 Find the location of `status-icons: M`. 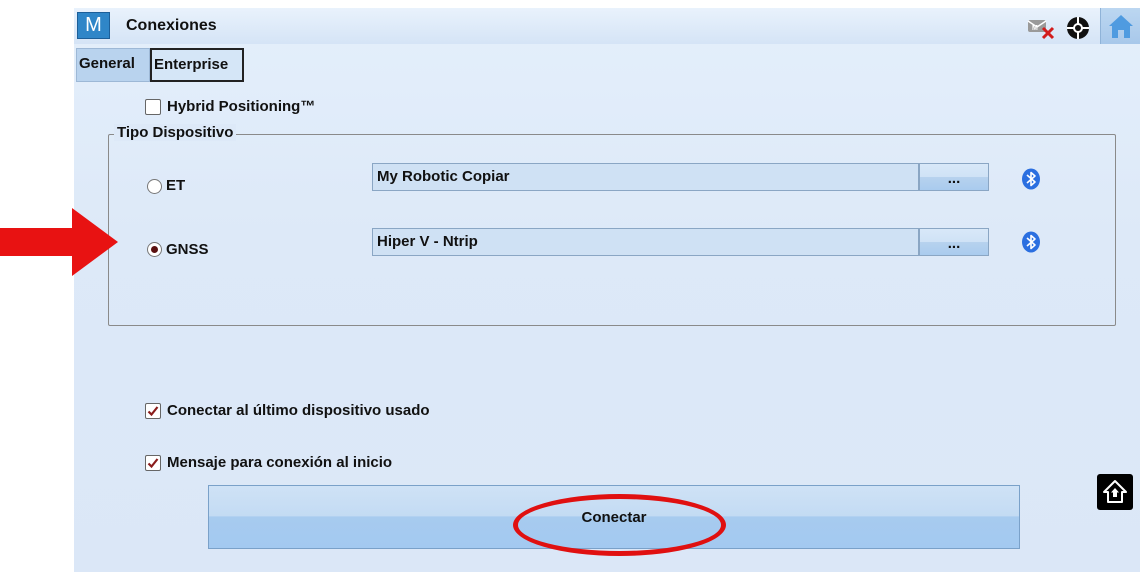

status-icons: M is located at coordinates (1059, 28).